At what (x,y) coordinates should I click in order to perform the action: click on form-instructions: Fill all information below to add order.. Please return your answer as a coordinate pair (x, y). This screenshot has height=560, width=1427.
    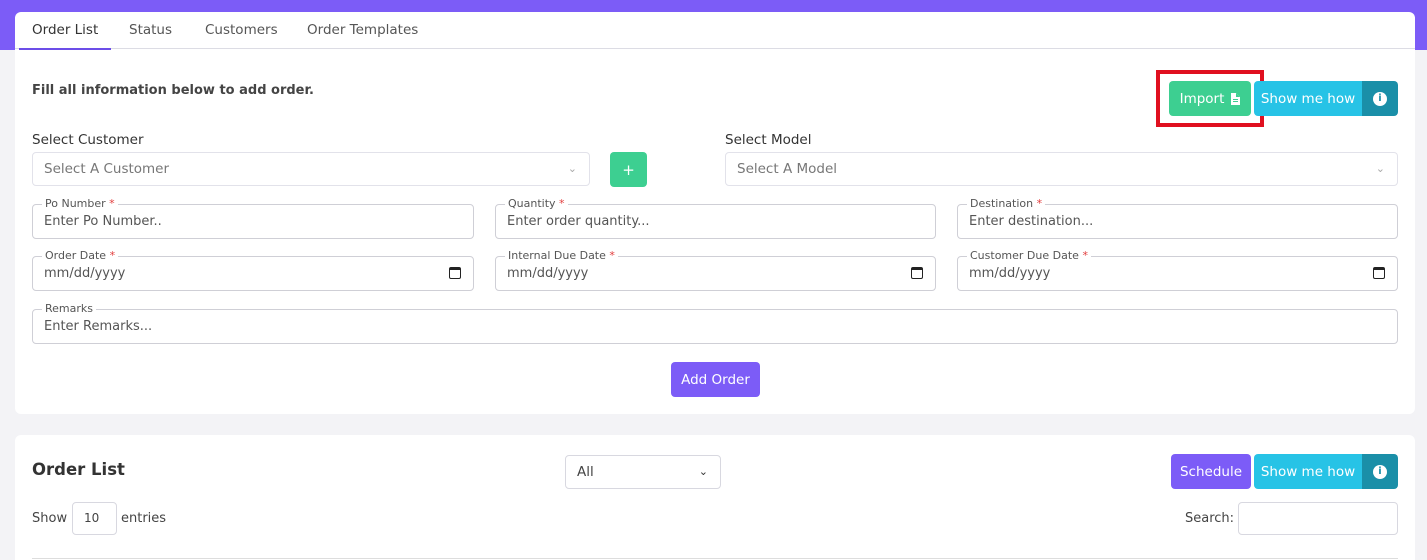
    Looking at the image, I should click on (173, 90).